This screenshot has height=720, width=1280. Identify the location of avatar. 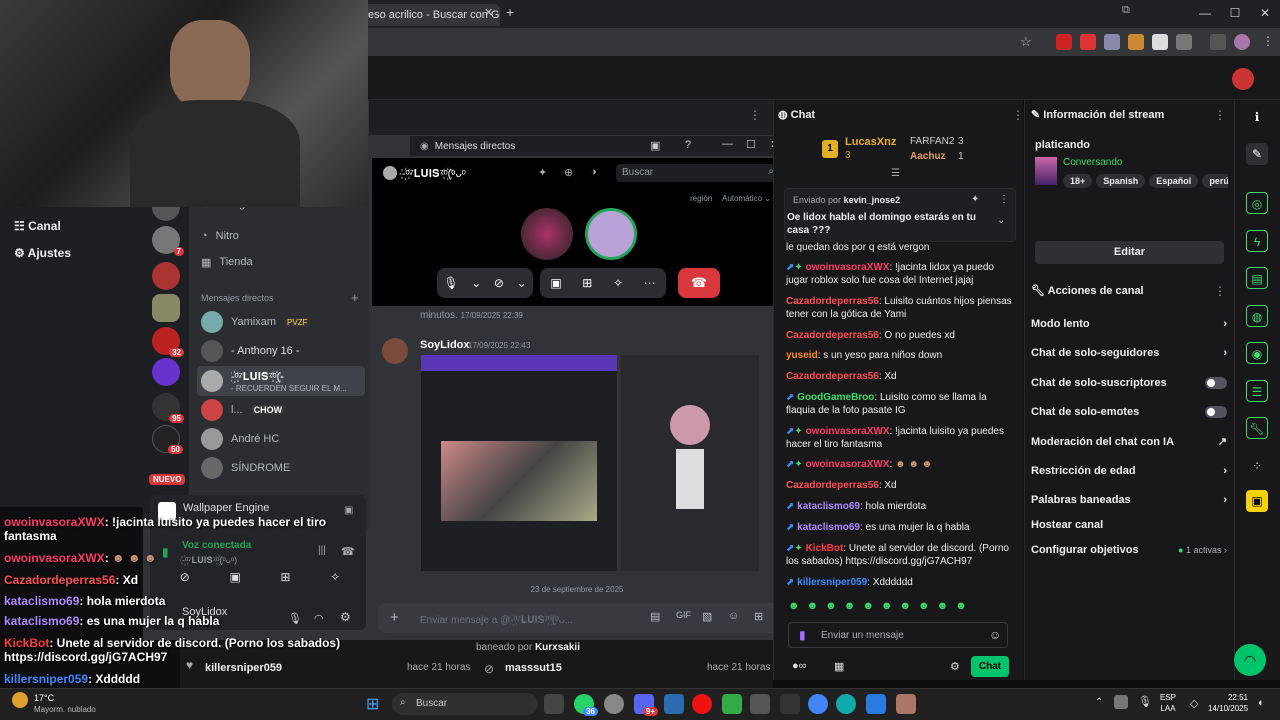
(395, 351).